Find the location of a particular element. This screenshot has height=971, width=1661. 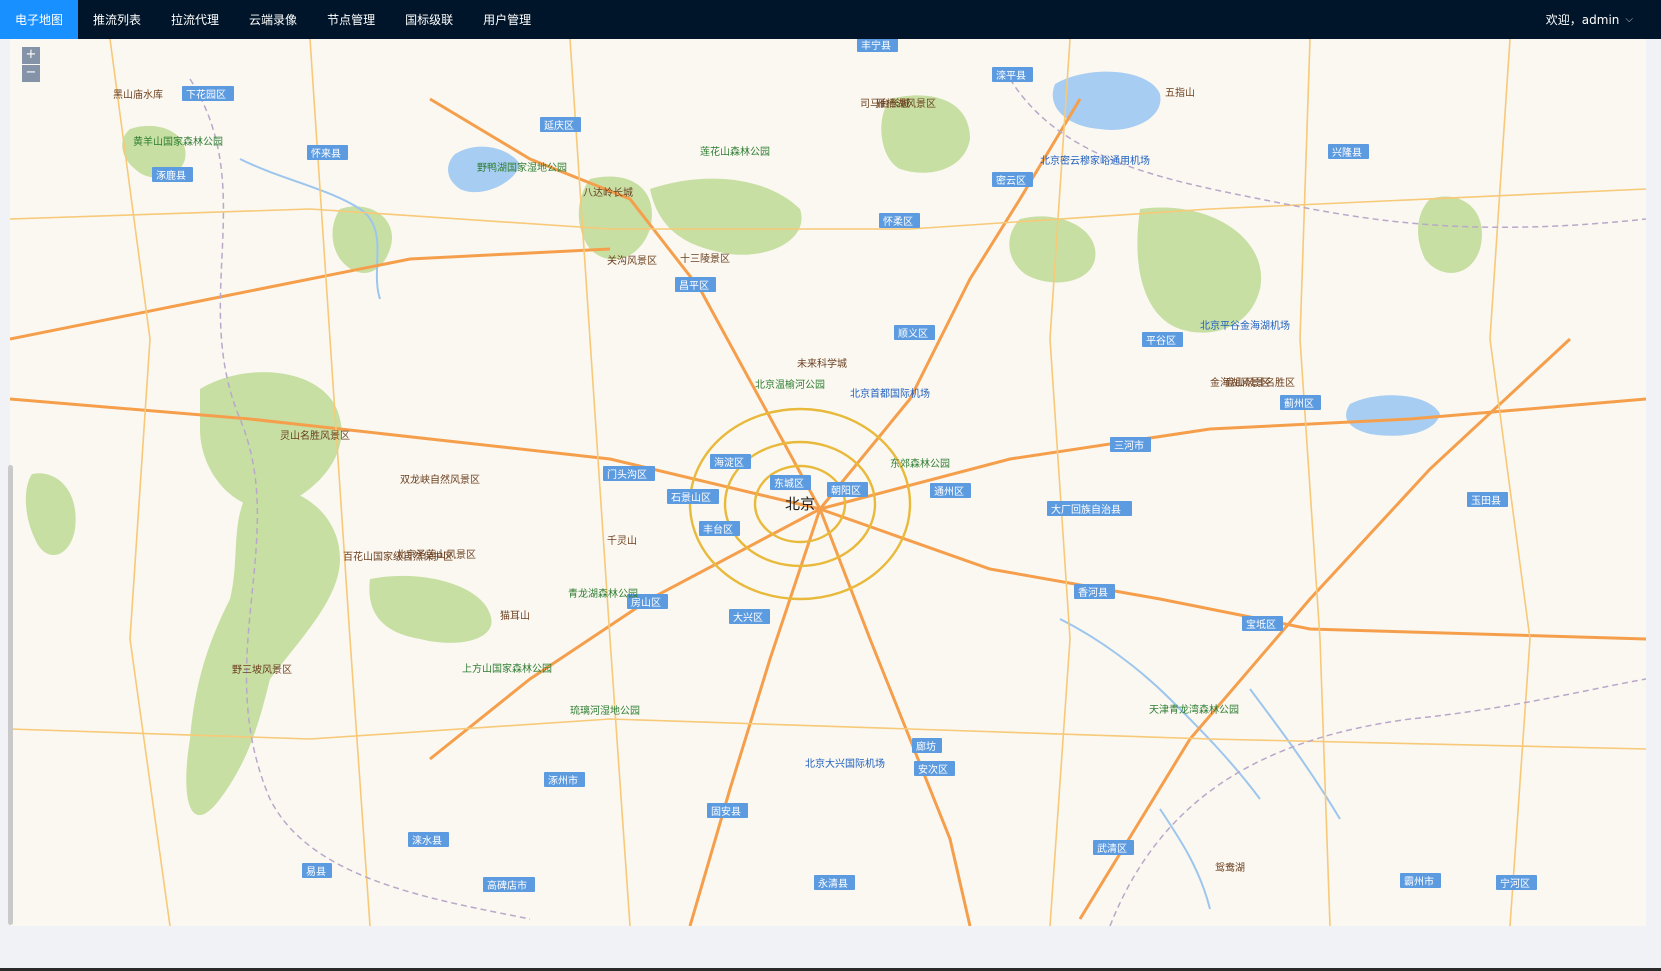

district-label: 兴隆县 is located at coordinates (1348, 151).